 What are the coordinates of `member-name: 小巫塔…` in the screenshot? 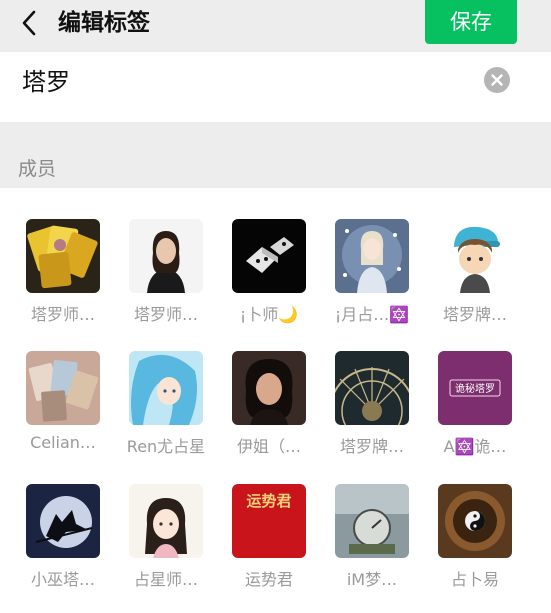 It's located at (62, 579).